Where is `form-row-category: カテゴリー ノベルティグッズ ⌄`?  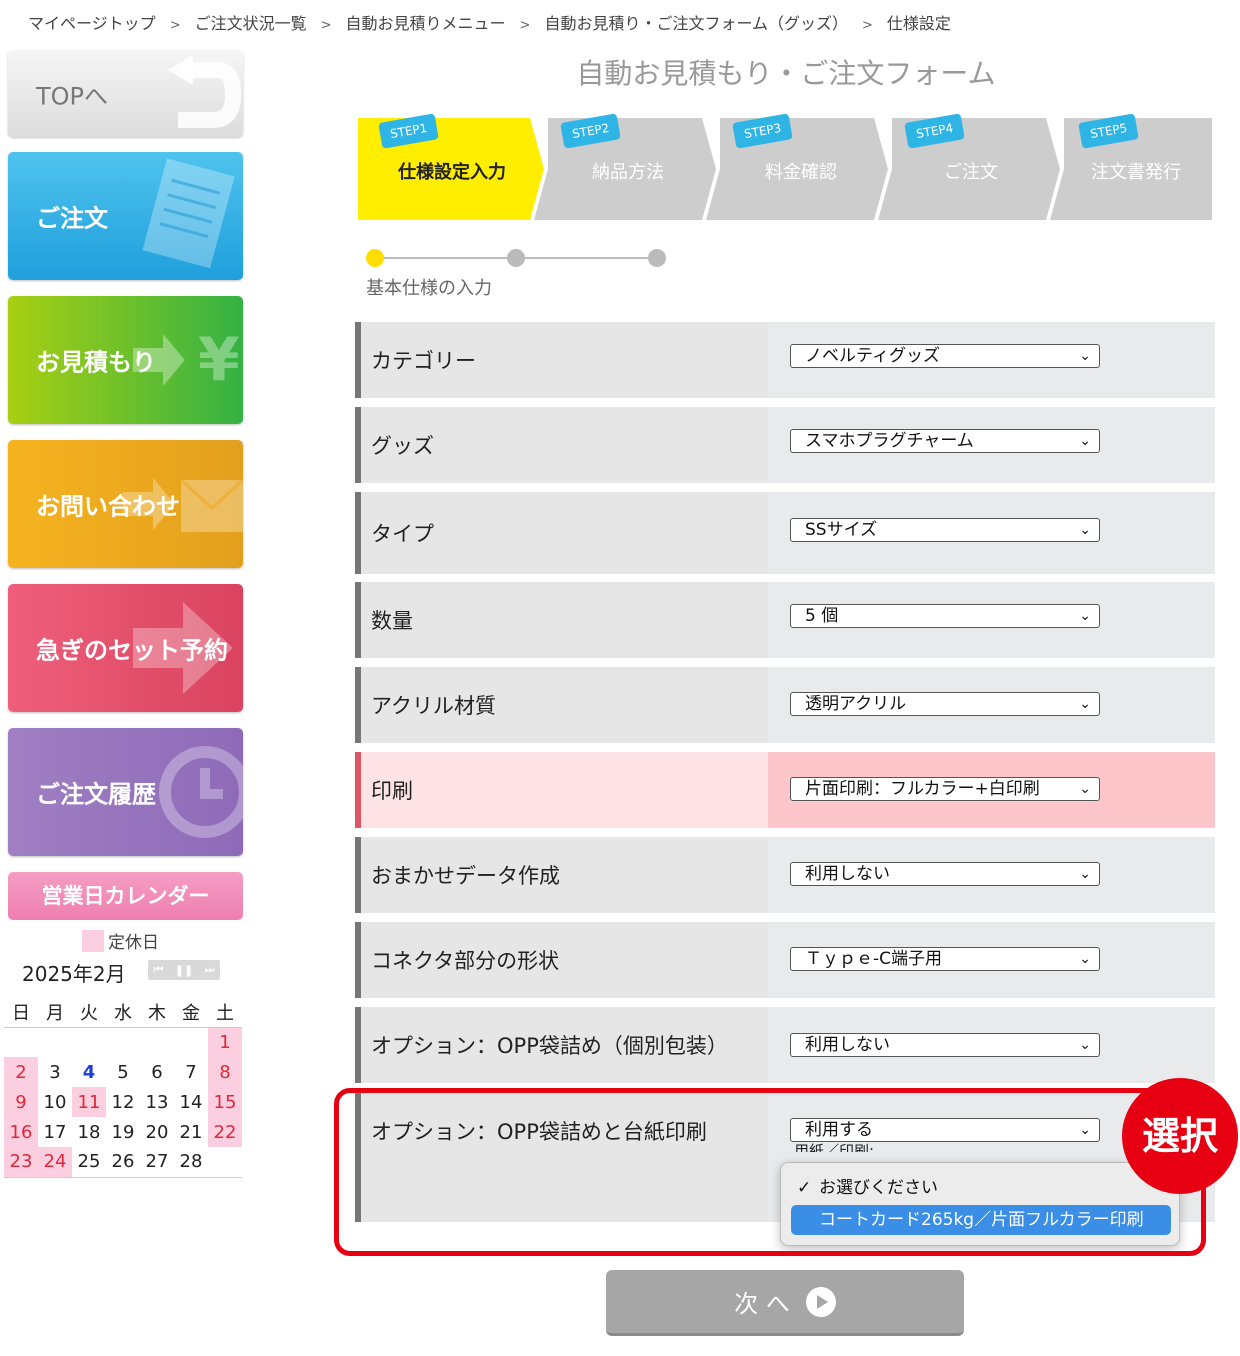
form-row-category: カテゴリー ノベルティグッズ ⌄ is located at coordinates (785, 360).